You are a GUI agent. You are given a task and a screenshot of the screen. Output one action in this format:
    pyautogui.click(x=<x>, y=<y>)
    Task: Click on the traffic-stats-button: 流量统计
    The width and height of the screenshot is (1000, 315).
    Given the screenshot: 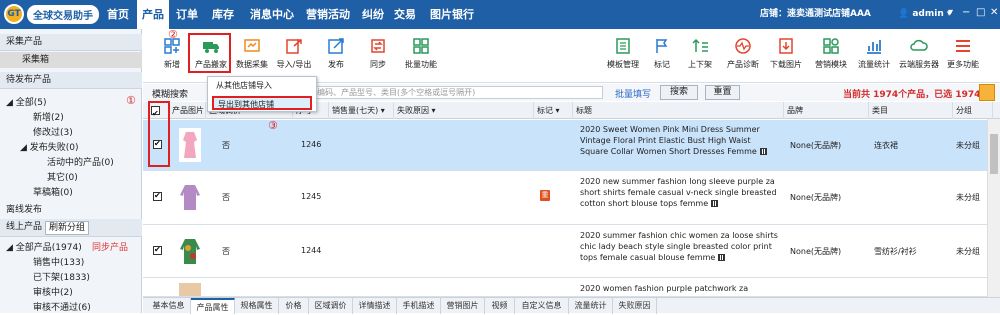 What is the action you would take?
    pyautogui.click(x=874, y=53)
    